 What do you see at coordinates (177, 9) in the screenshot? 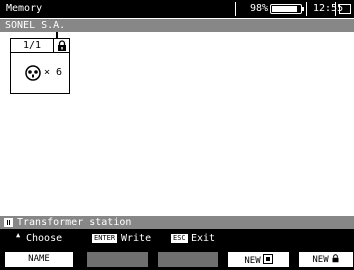
I see `title-bar: Memory 98% 12:55` at bounding box center [177, 9].